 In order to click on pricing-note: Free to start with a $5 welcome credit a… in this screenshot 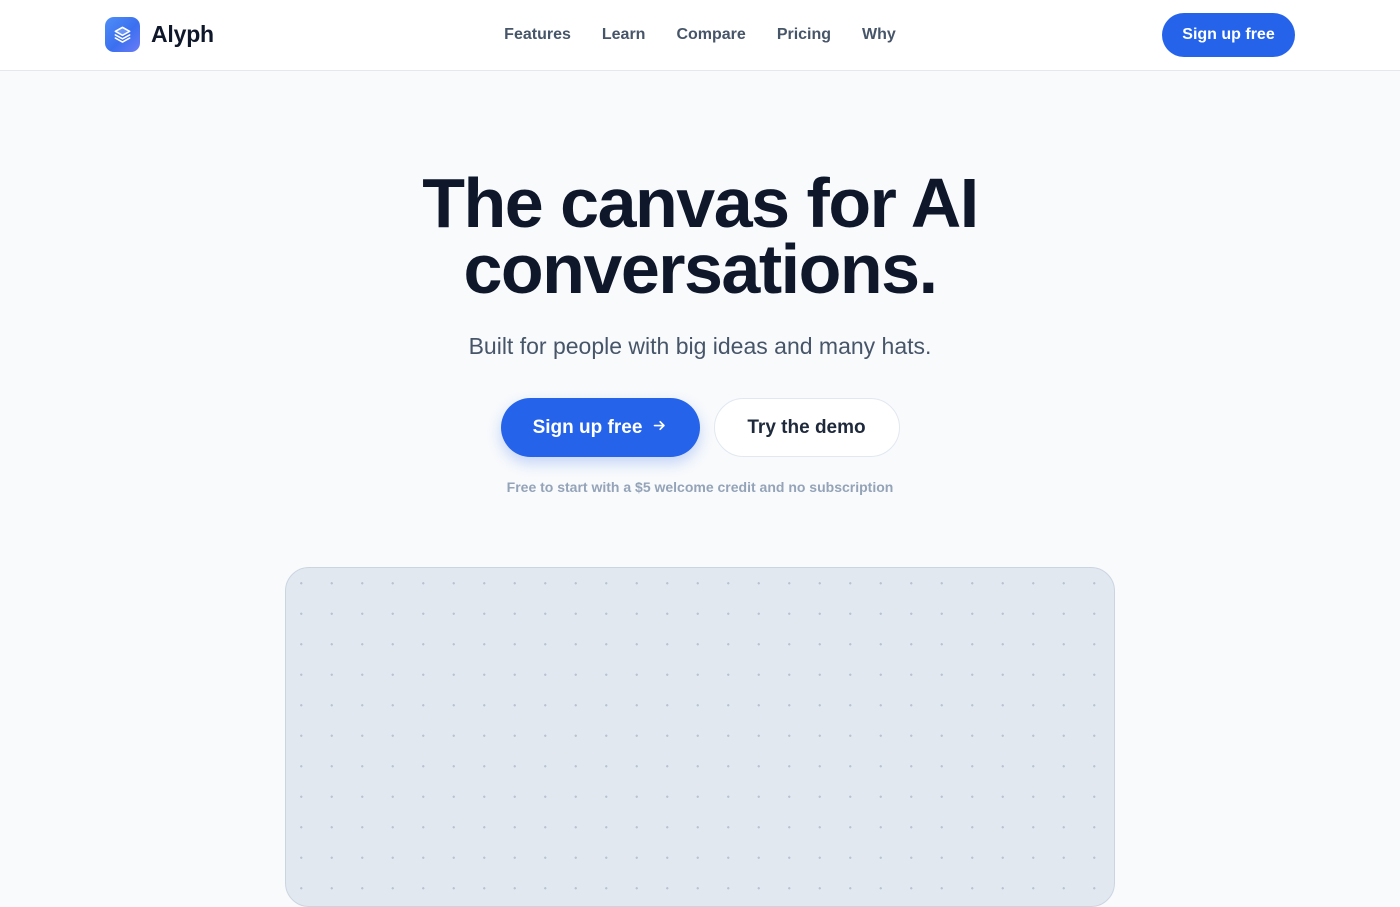, I will do `click(700, 487)`.